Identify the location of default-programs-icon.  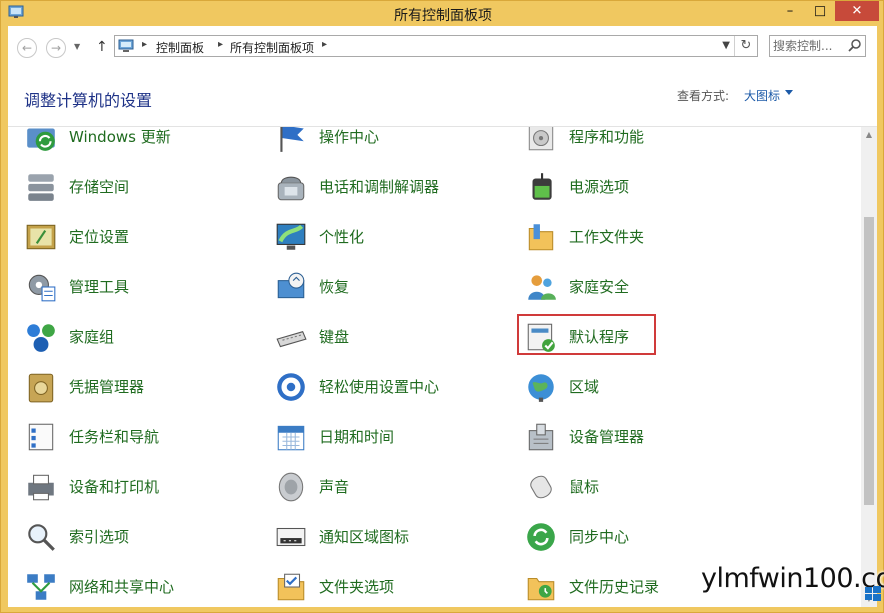
(541, 337).